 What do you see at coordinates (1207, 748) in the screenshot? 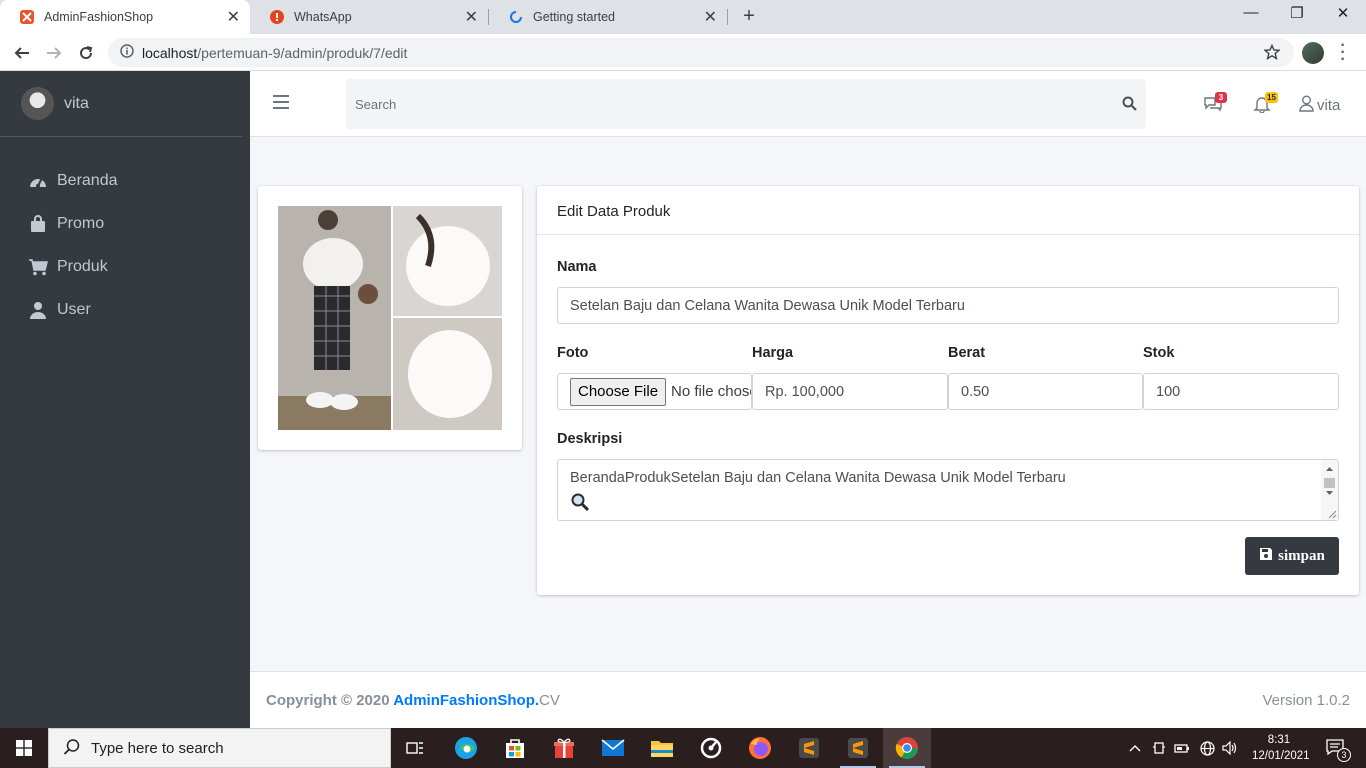
I see `network-globe-icon` at bounding box center [1207, 748].